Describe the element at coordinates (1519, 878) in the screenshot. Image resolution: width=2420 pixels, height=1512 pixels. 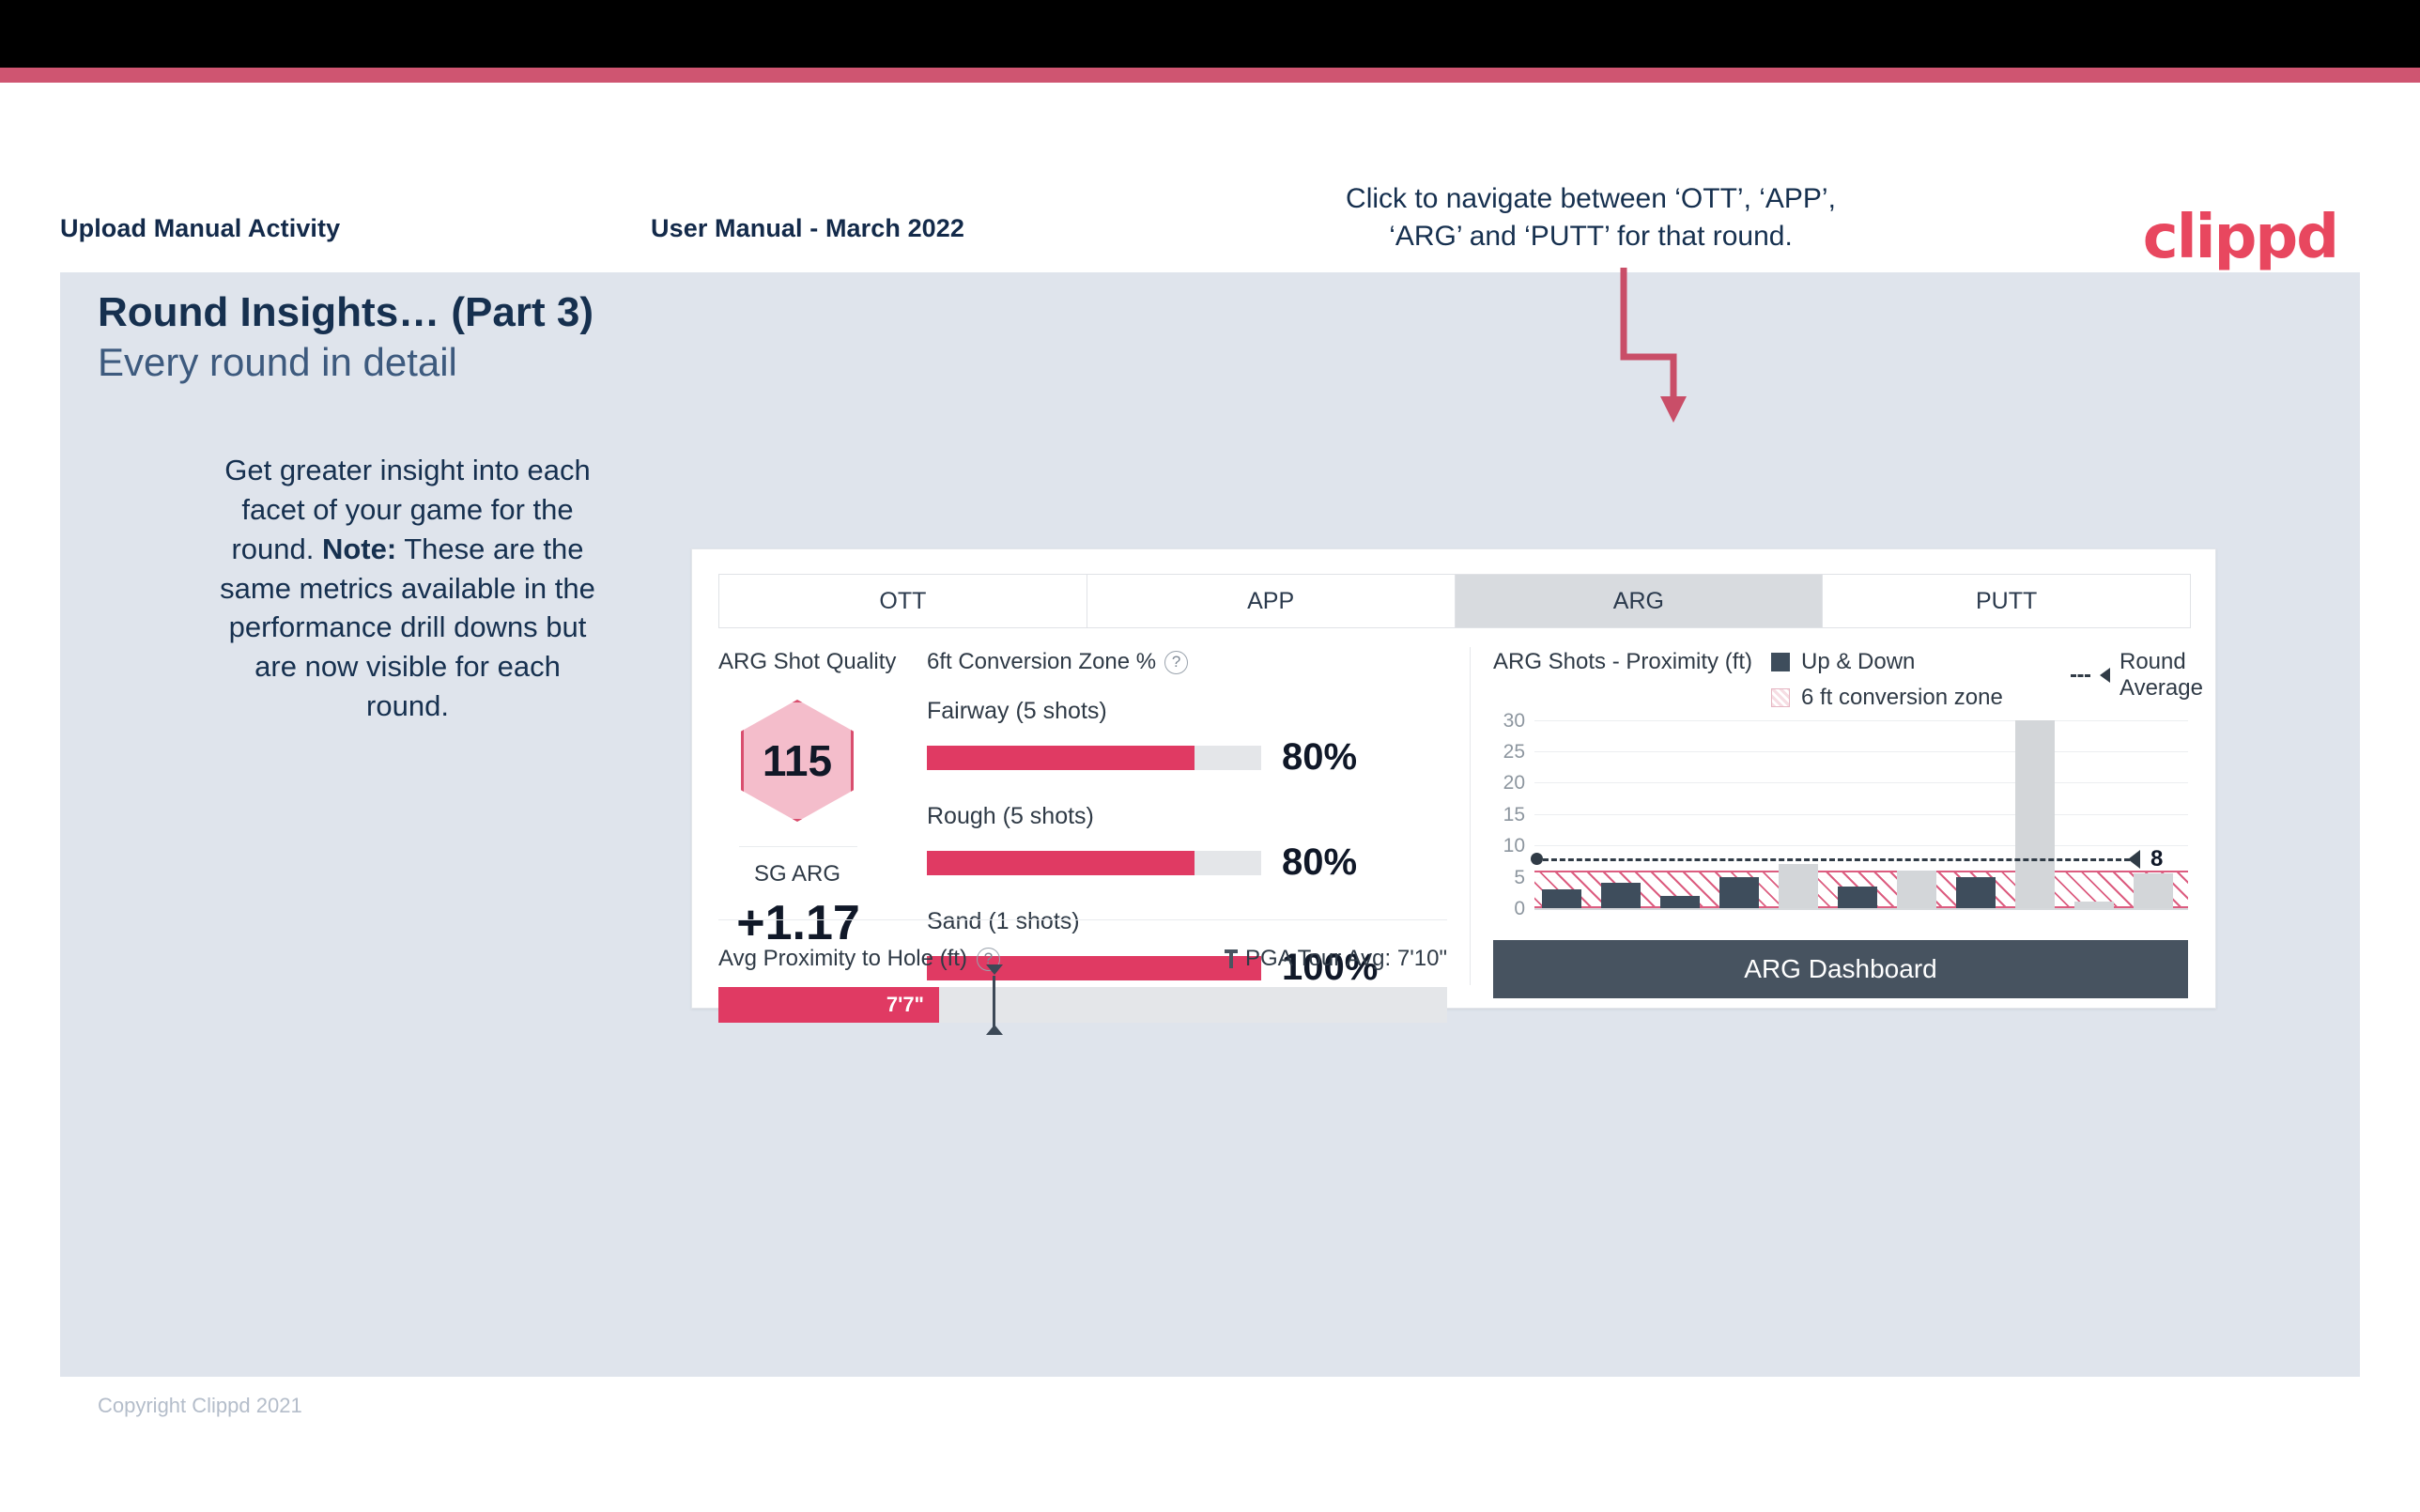
I see `y-tick-5: 5` at that location.